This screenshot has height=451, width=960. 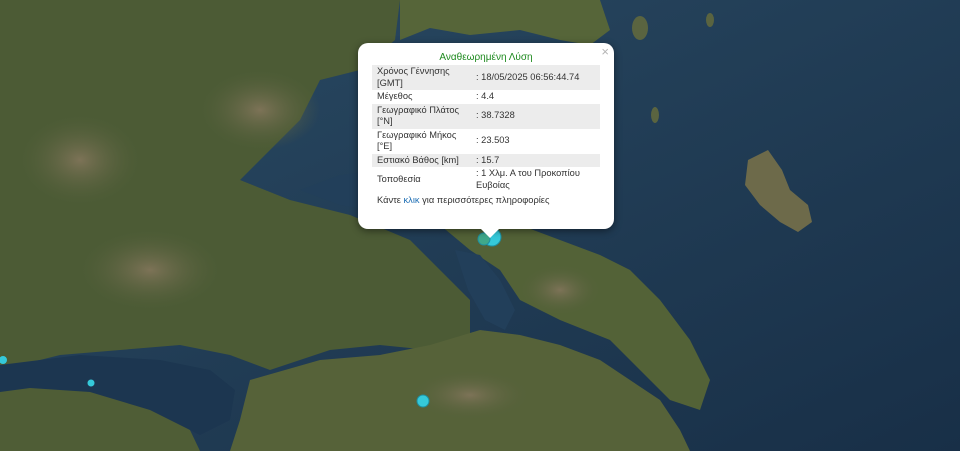 I want to click on table-row: Μέγεθος : 4.4, so click(x=486, y=97).